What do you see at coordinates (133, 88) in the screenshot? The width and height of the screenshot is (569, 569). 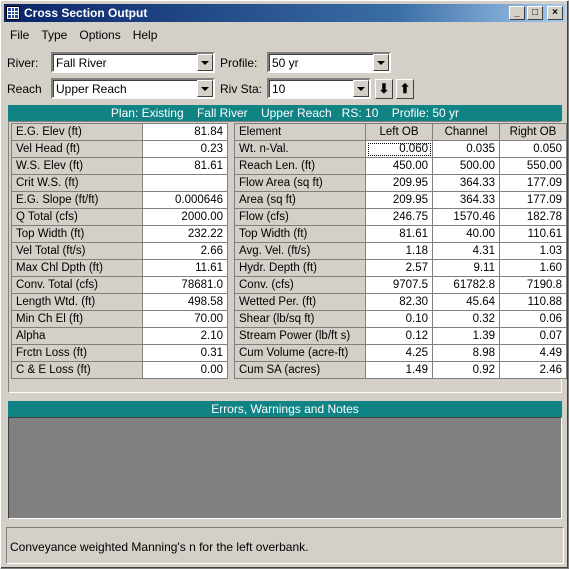 I see `reach-select: Upper Reach` at bounding box center [133, 88].